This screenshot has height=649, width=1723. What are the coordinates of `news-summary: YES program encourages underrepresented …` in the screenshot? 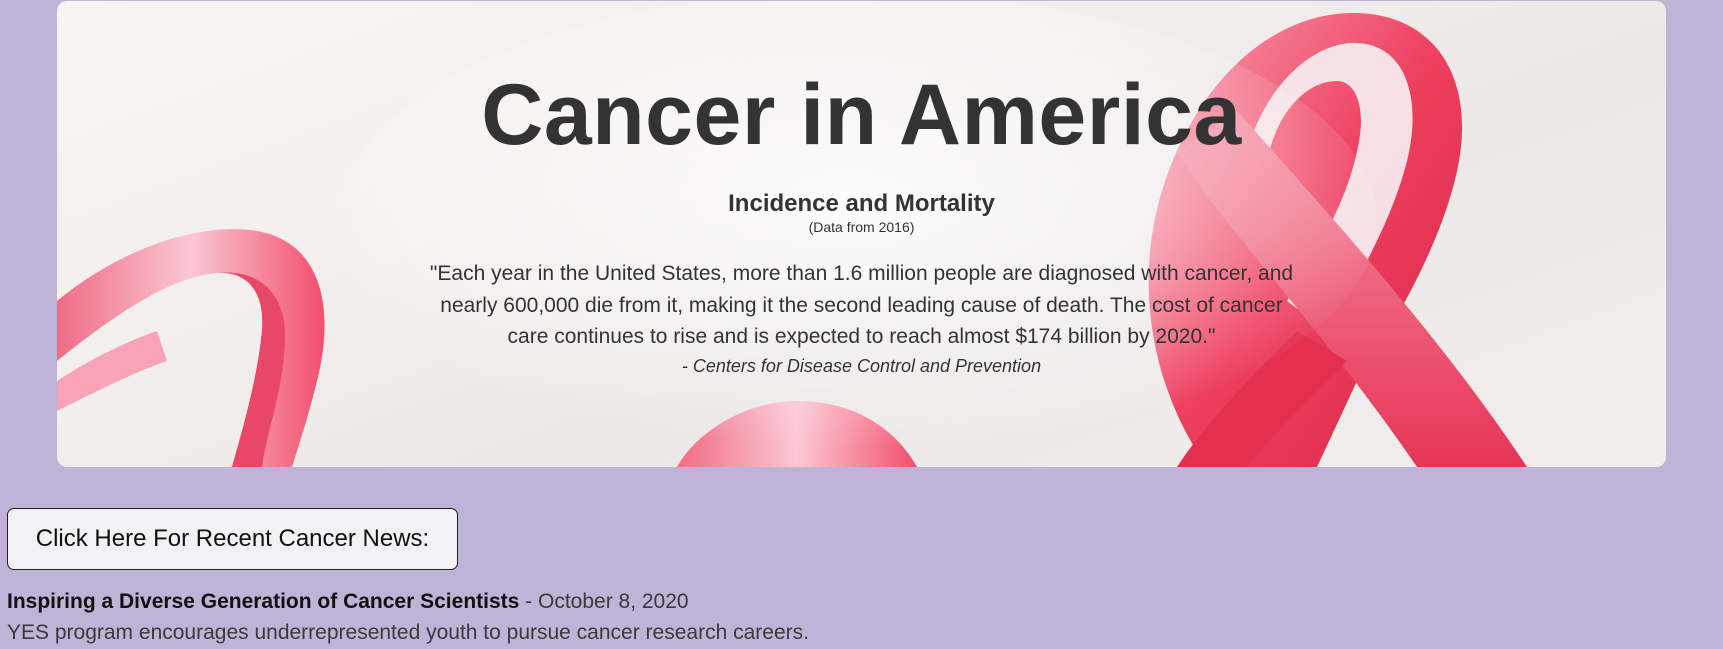 It's located at (408, 632).